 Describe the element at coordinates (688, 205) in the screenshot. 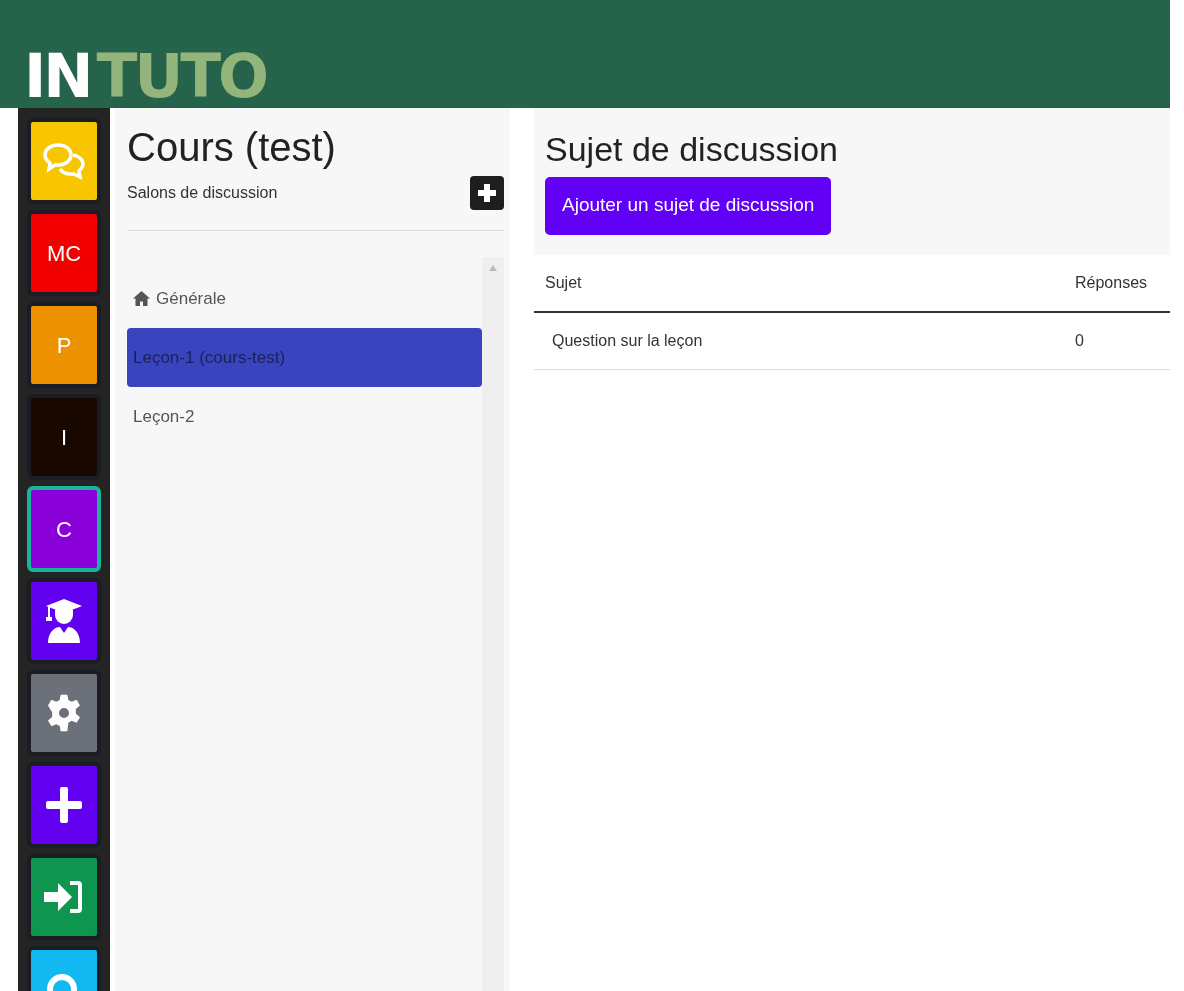

I see `add-topic-button: Ajouter un sujet de discussion` at that location.